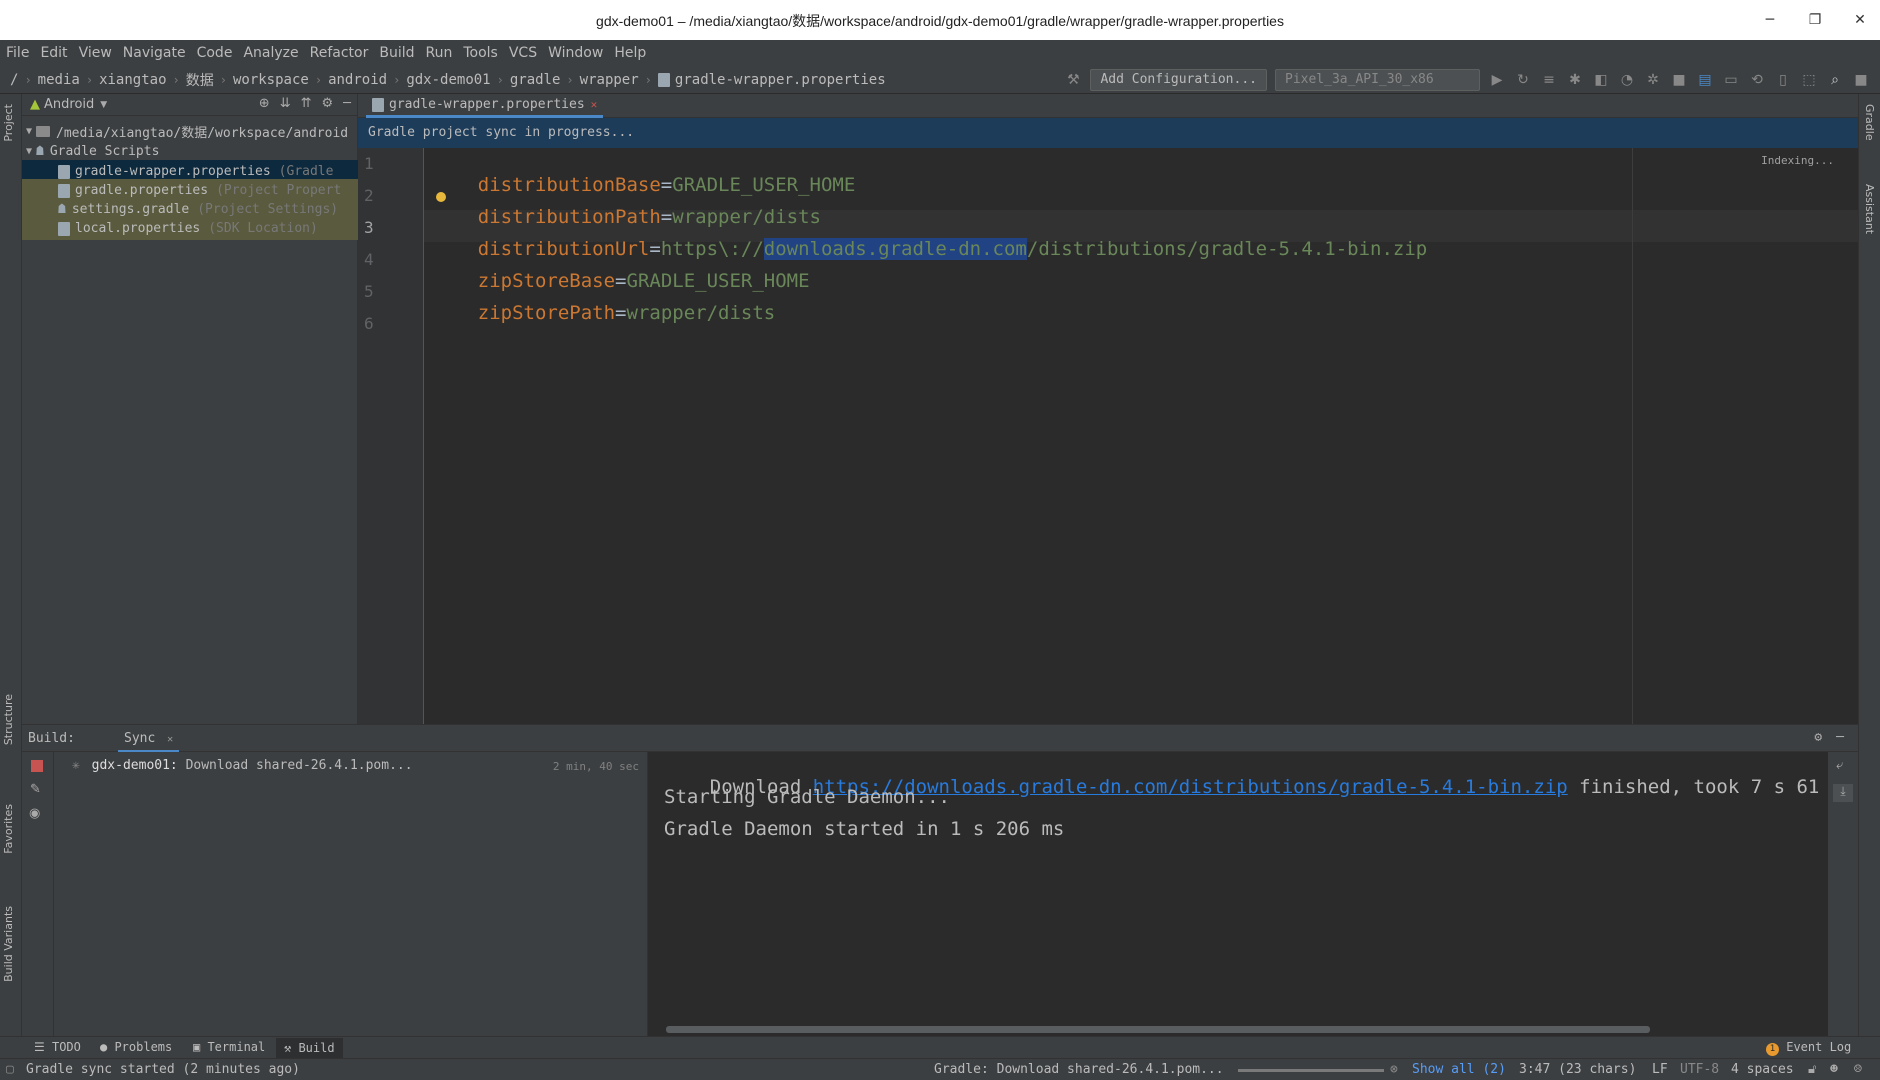 This screenshot has width=1880, height=1080. Describe the element at coordinates (780, 80) in the screenshot. I see `breadcrumb-file: gradle-wrapper.properties` at that location.